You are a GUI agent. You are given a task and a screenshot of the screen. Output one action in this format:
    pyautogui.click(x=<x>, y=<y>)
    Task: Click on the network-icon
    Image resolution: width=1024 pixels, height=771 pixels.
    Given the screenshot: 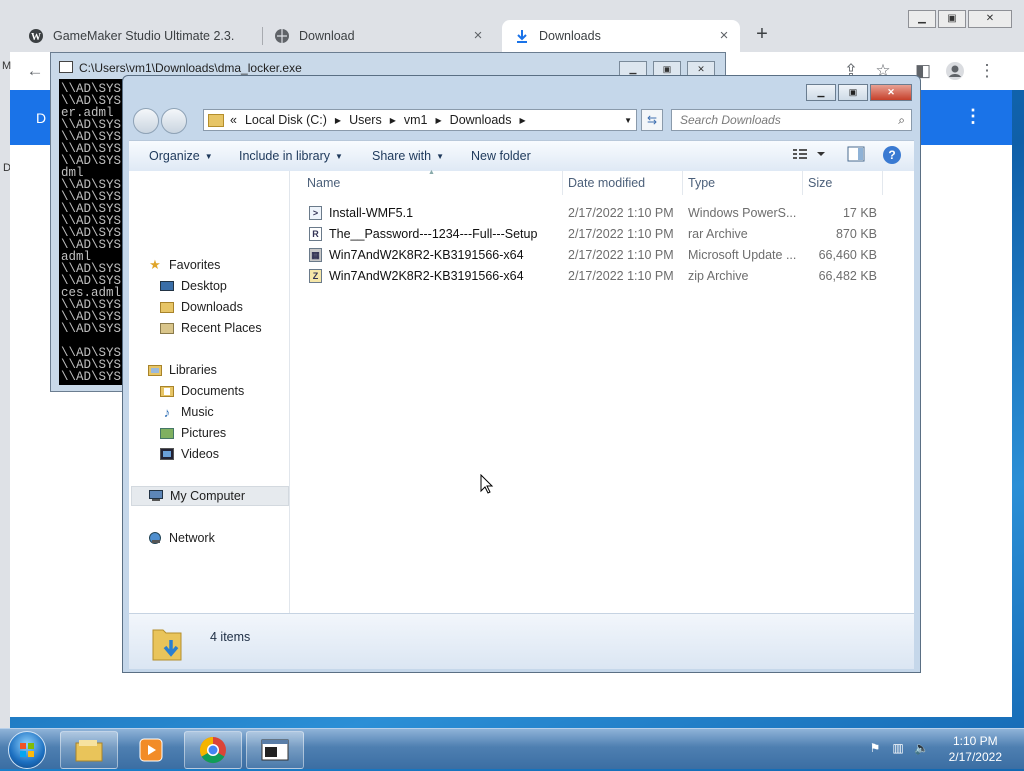 What is the action you would take?
    pyautogui.click(x=155, y=538)
    